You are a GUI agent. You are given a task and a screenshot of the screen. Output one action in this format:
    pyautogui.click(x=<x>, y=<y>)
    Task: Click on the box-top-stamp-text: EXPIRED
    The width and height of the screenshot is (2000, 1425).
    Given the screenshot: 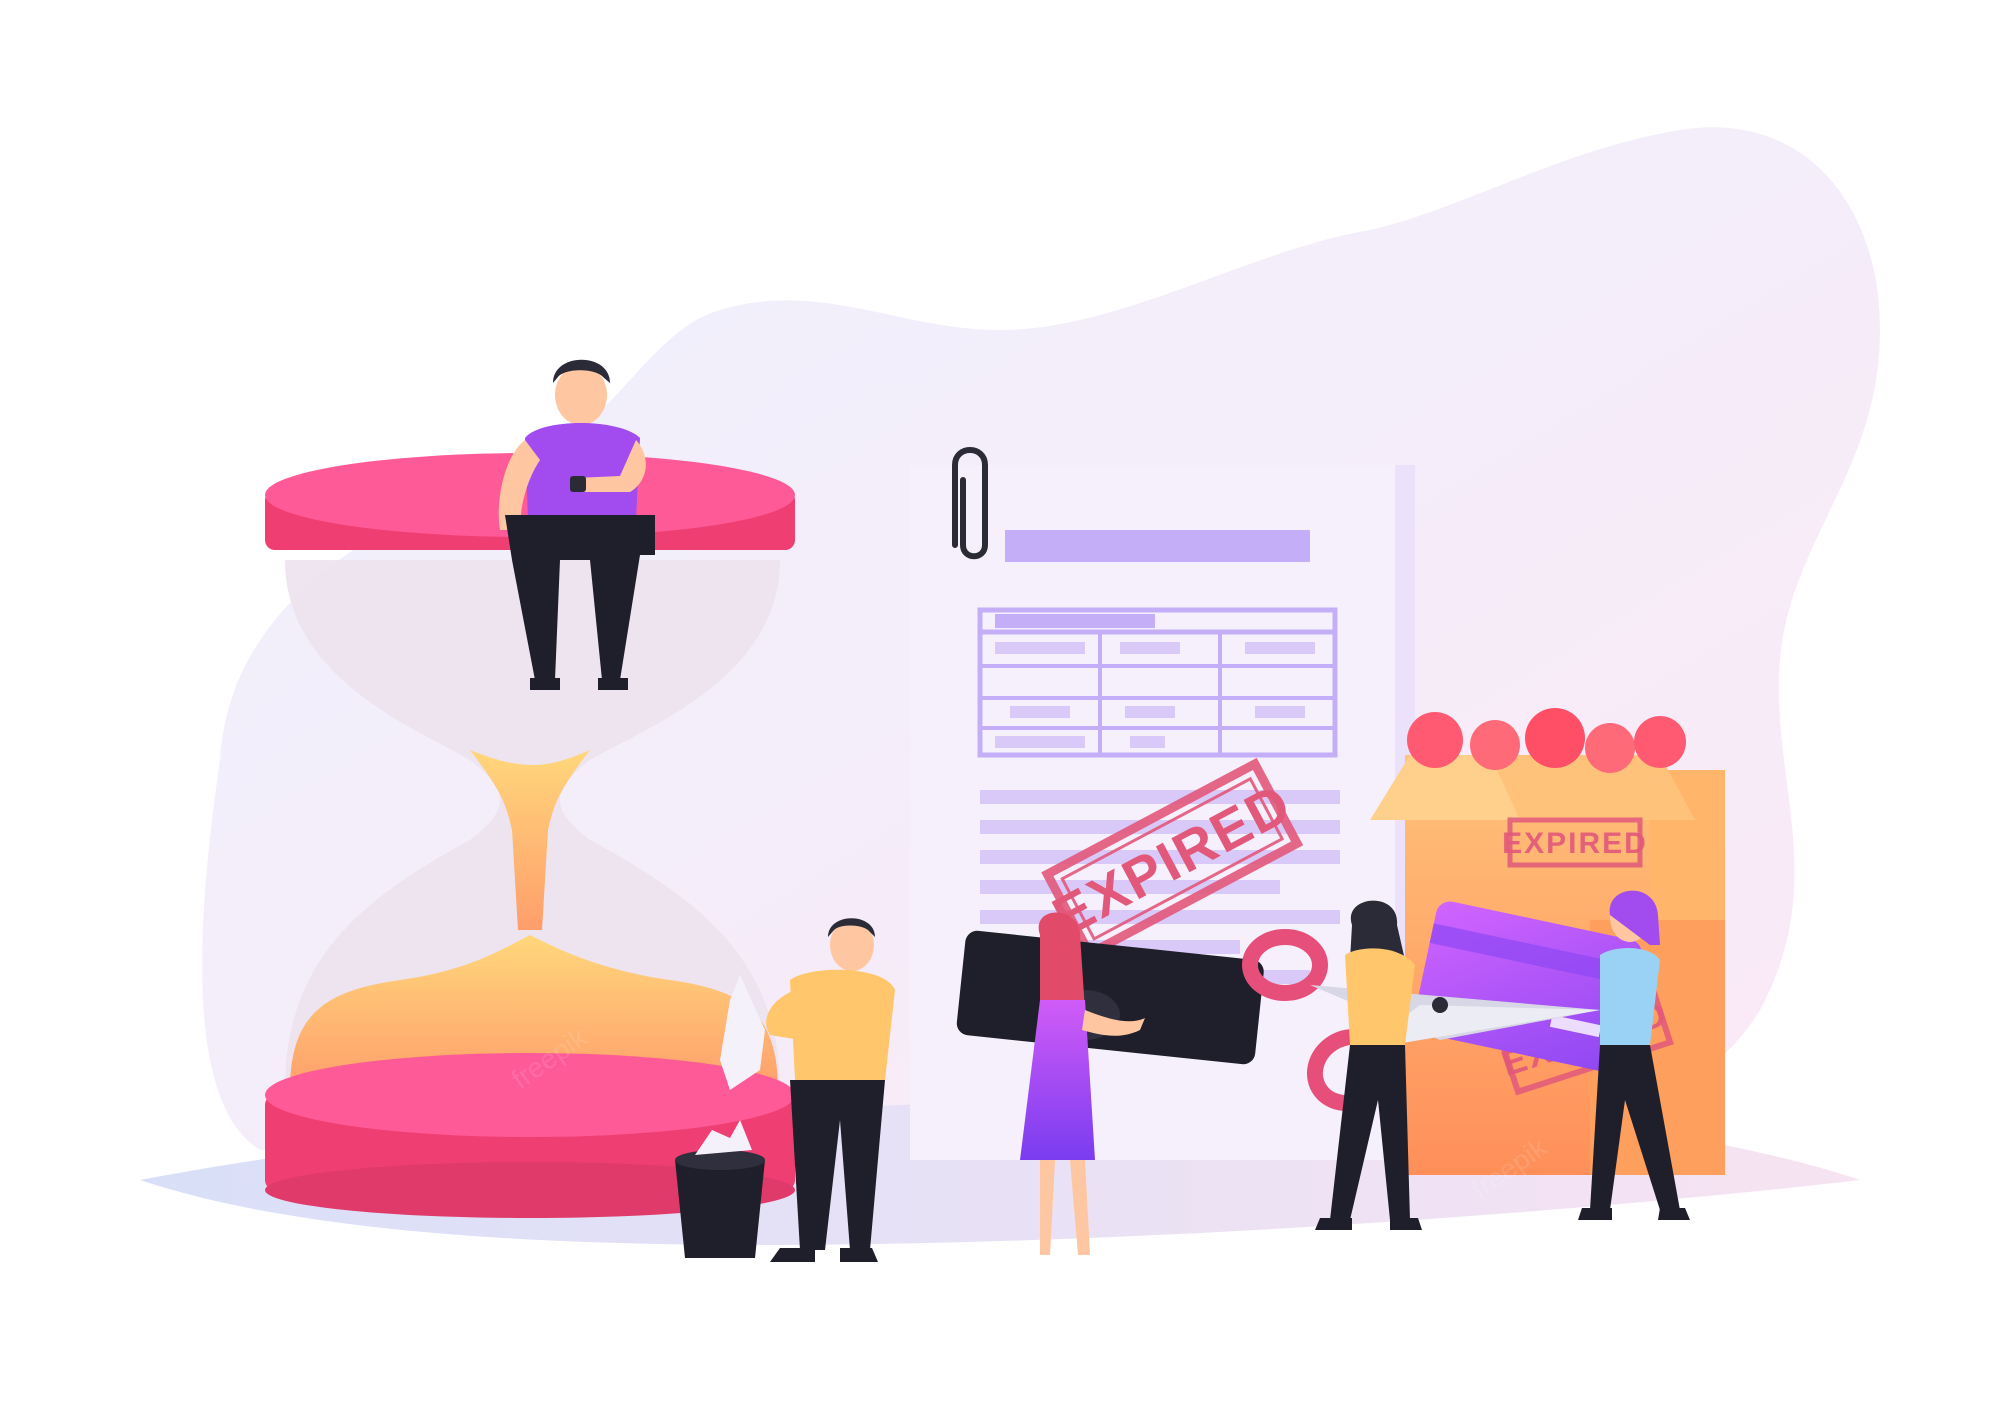 What is the action you would take?
    pyautogui.click(x=1575, y=843)
    